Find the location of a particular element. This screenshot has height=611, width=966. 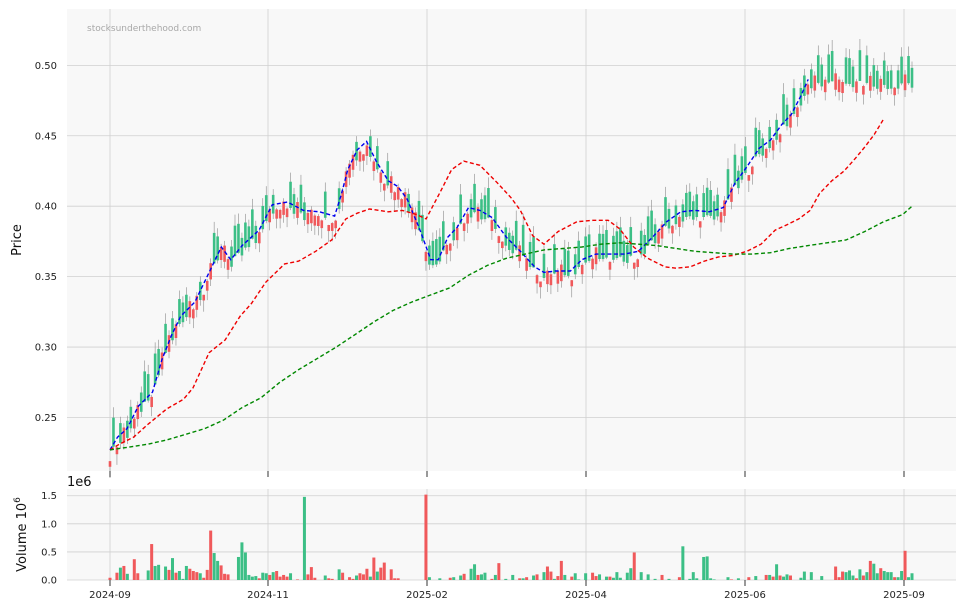

price-y-tick-label: 0.50 is located at coordinates (46, 66).